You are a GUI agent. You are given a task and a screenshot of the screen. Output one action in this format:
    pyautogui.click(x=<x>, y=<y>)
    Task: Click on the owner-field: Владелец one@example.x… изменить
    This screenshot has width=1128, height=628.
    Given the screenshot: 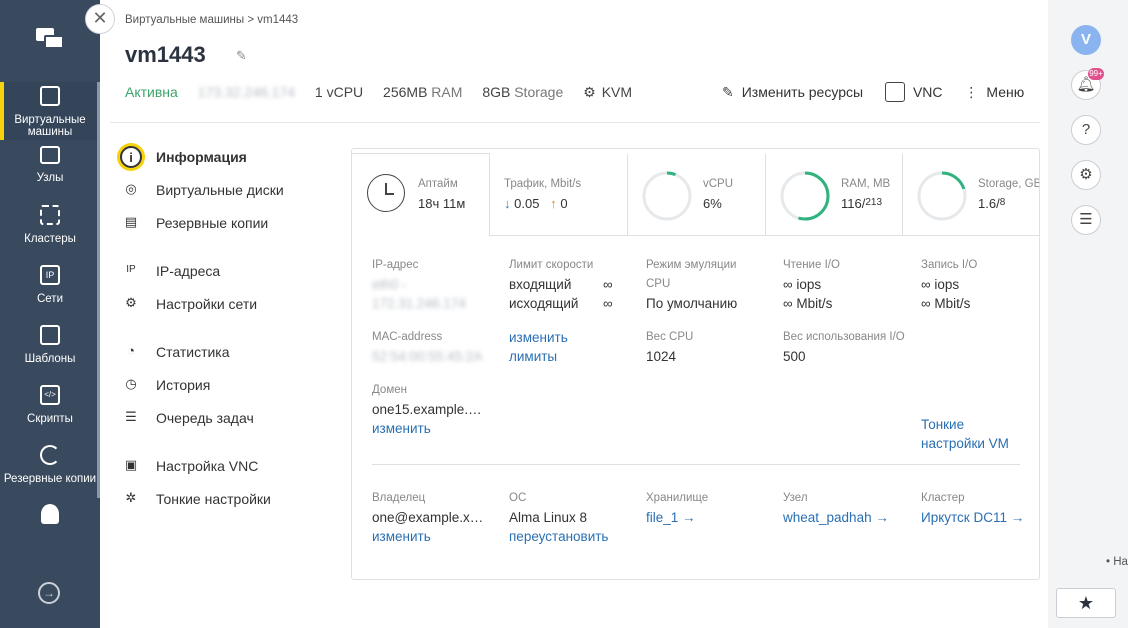 What is the action you would take?
    pyautogui.click(x=427, y=517)
    